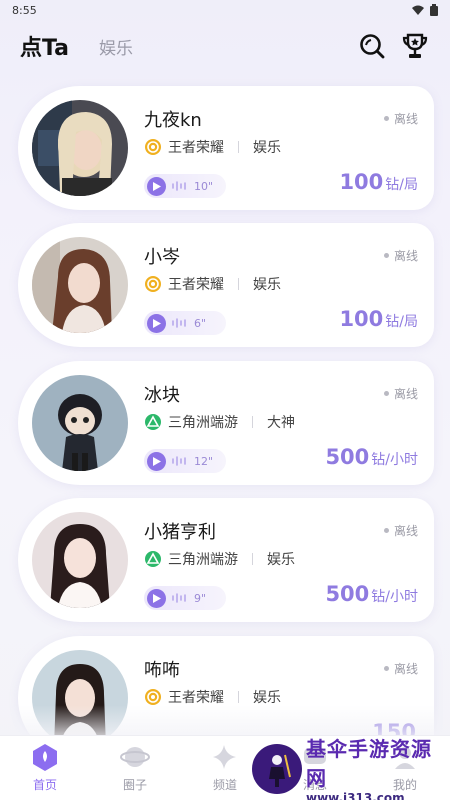  I want to click on player-name: 九夜kn, so click(173, 120).